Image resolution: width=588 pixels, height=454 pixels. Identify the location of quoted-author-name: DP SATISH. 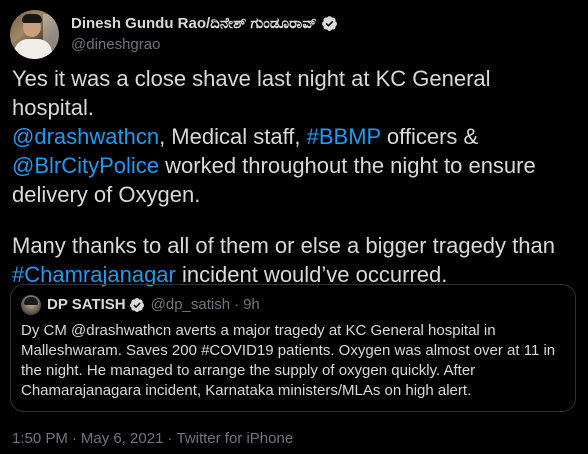
(86, 305).